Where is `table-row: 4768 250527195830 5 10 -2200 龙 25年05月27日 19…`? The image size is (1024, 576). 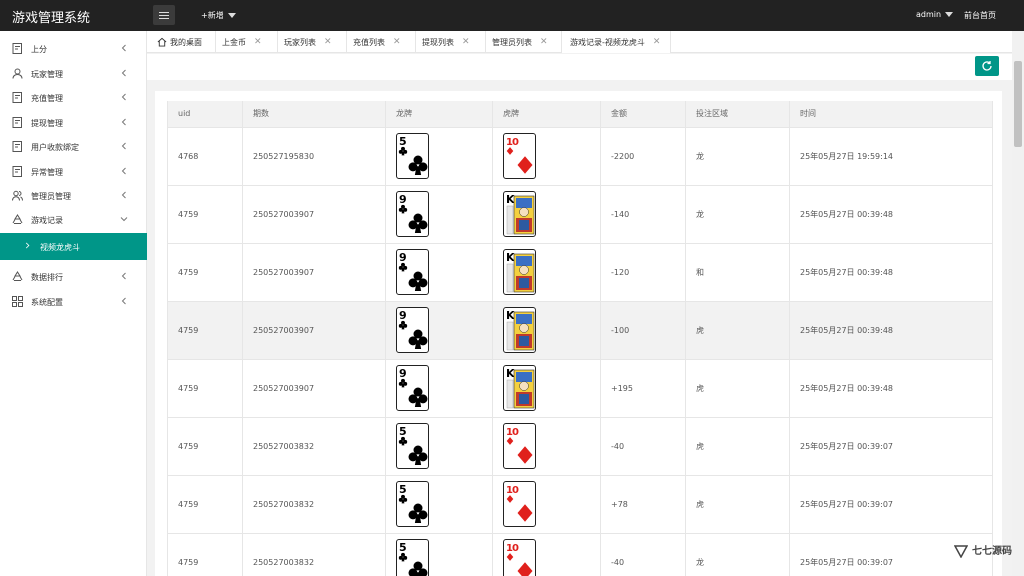 table-row: 4768 250527195830 5 10 -2200 龙 25年05月27日 19… is located at coordinates (580, 156).